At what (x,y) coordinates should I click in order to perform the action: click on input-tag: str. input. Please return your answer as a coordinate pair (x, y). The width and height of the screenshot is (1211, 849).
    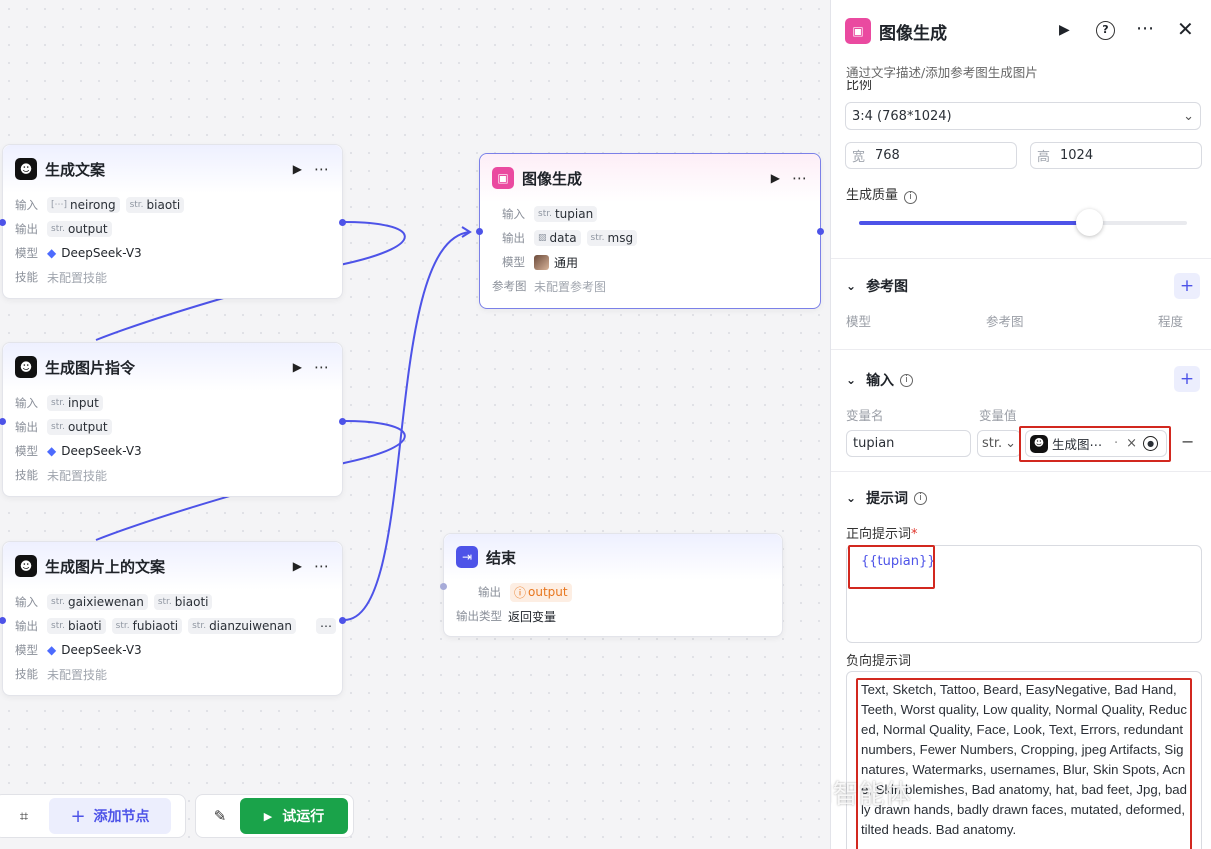
    Looking at the image, I should click on (75, 403).